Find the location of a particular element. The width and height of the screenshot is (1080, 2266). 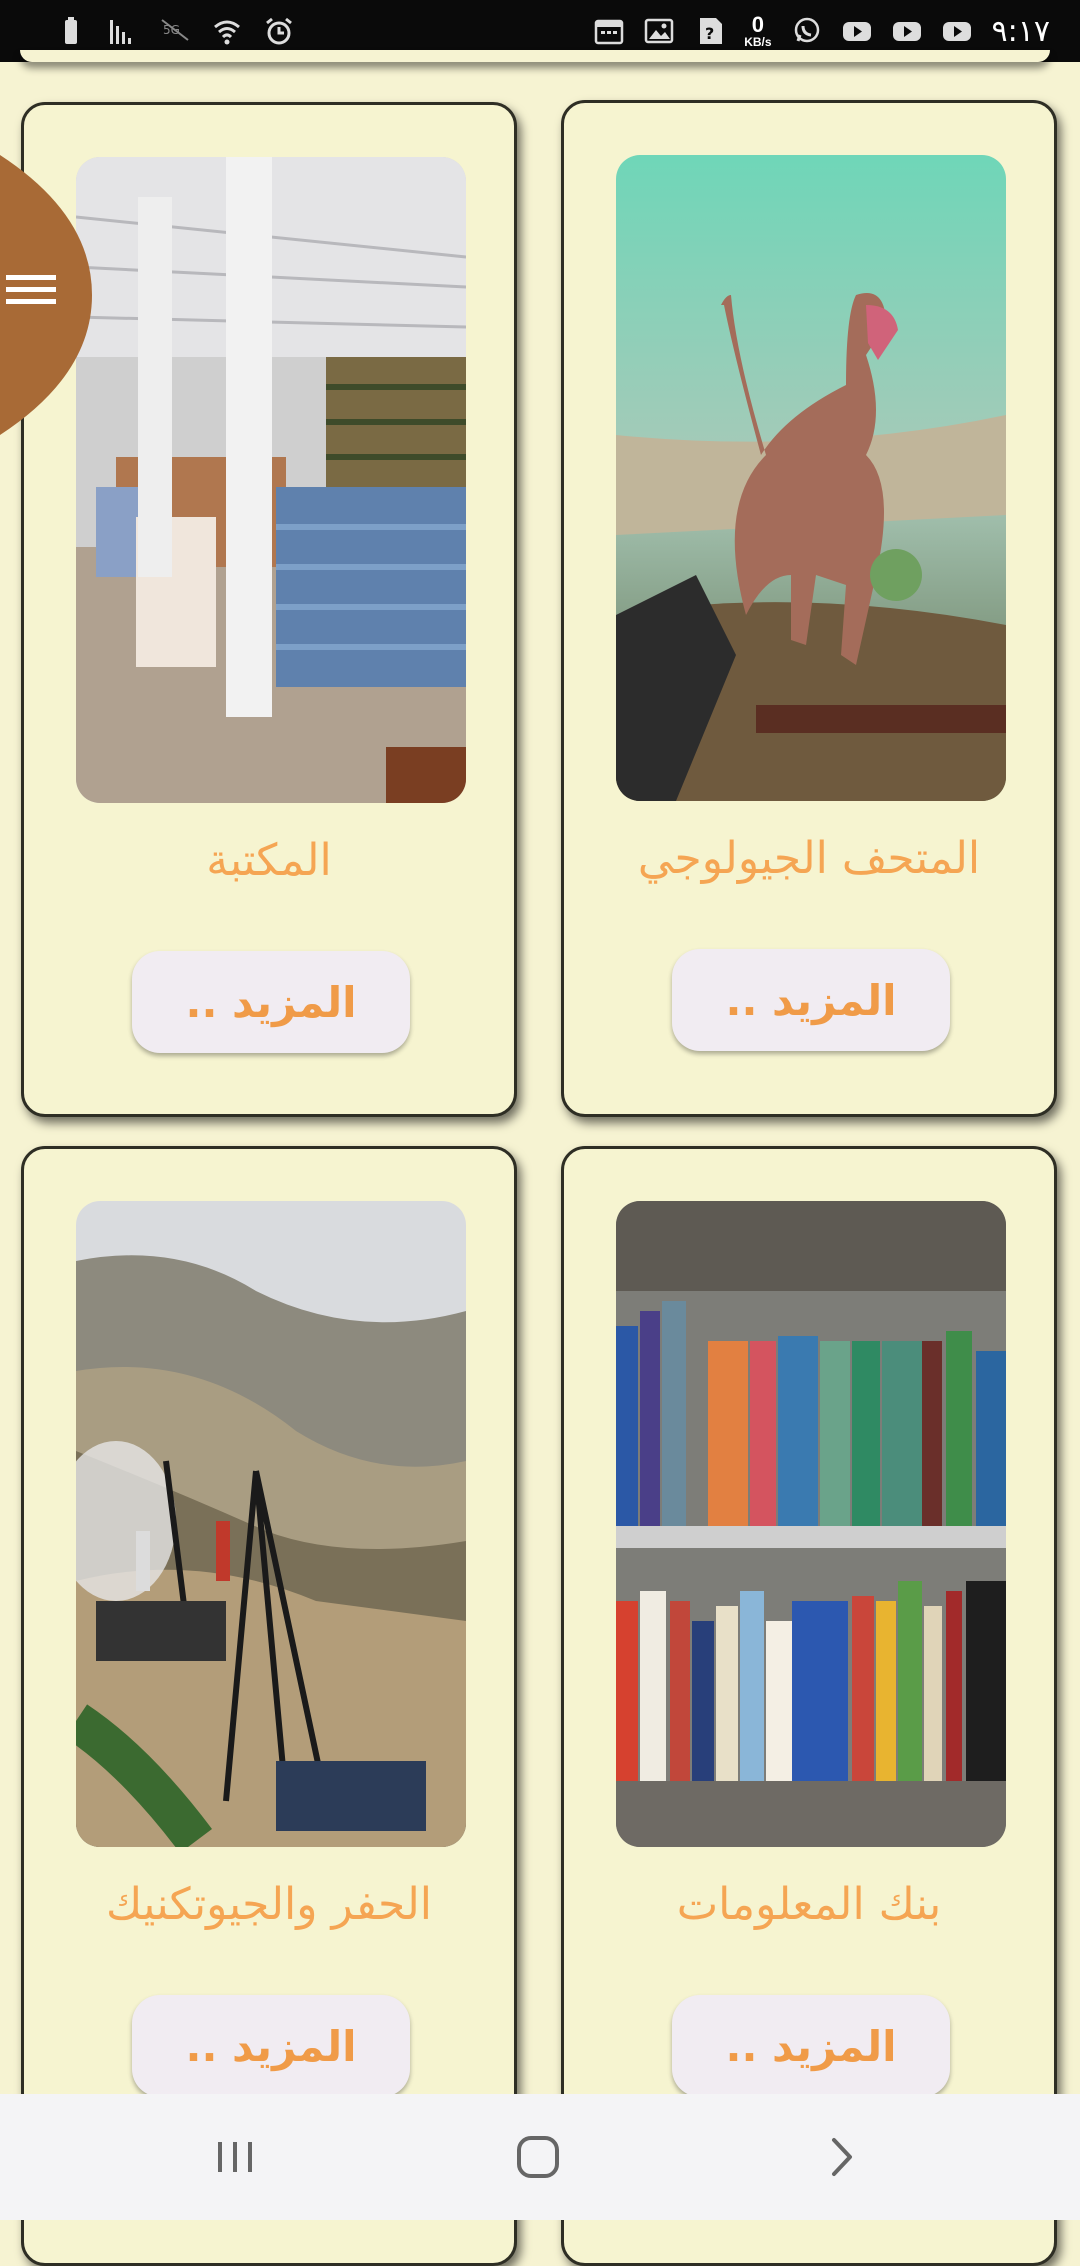

museum-dinosaur-photo is located at coordinates (811, 478).